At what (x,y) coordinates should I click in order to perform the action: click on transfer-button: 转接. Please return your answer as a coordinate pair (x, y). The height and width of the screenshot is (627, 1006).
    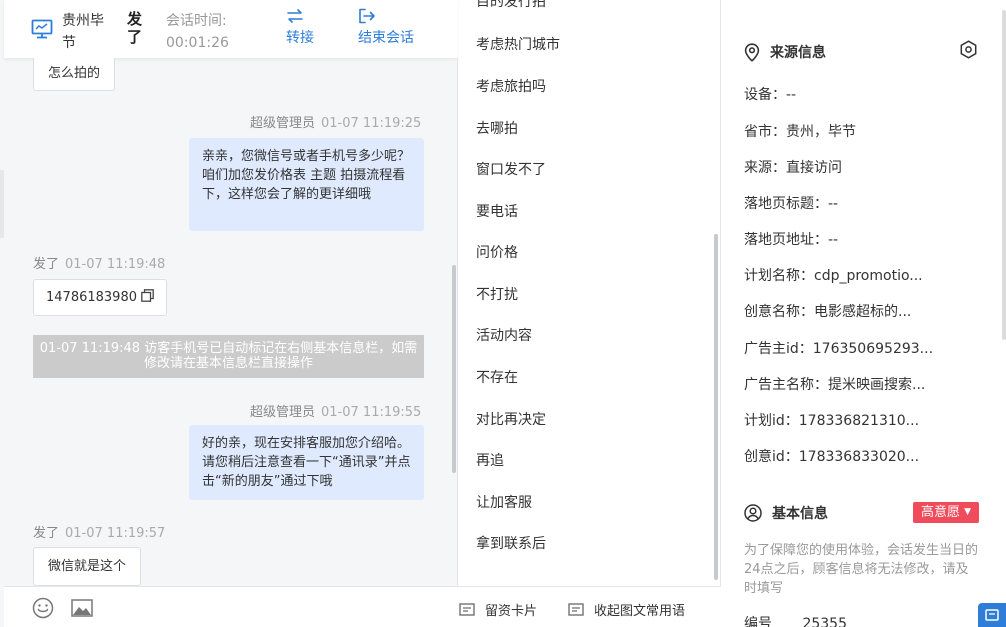
    Looking at the image, I should click on (300, 27).